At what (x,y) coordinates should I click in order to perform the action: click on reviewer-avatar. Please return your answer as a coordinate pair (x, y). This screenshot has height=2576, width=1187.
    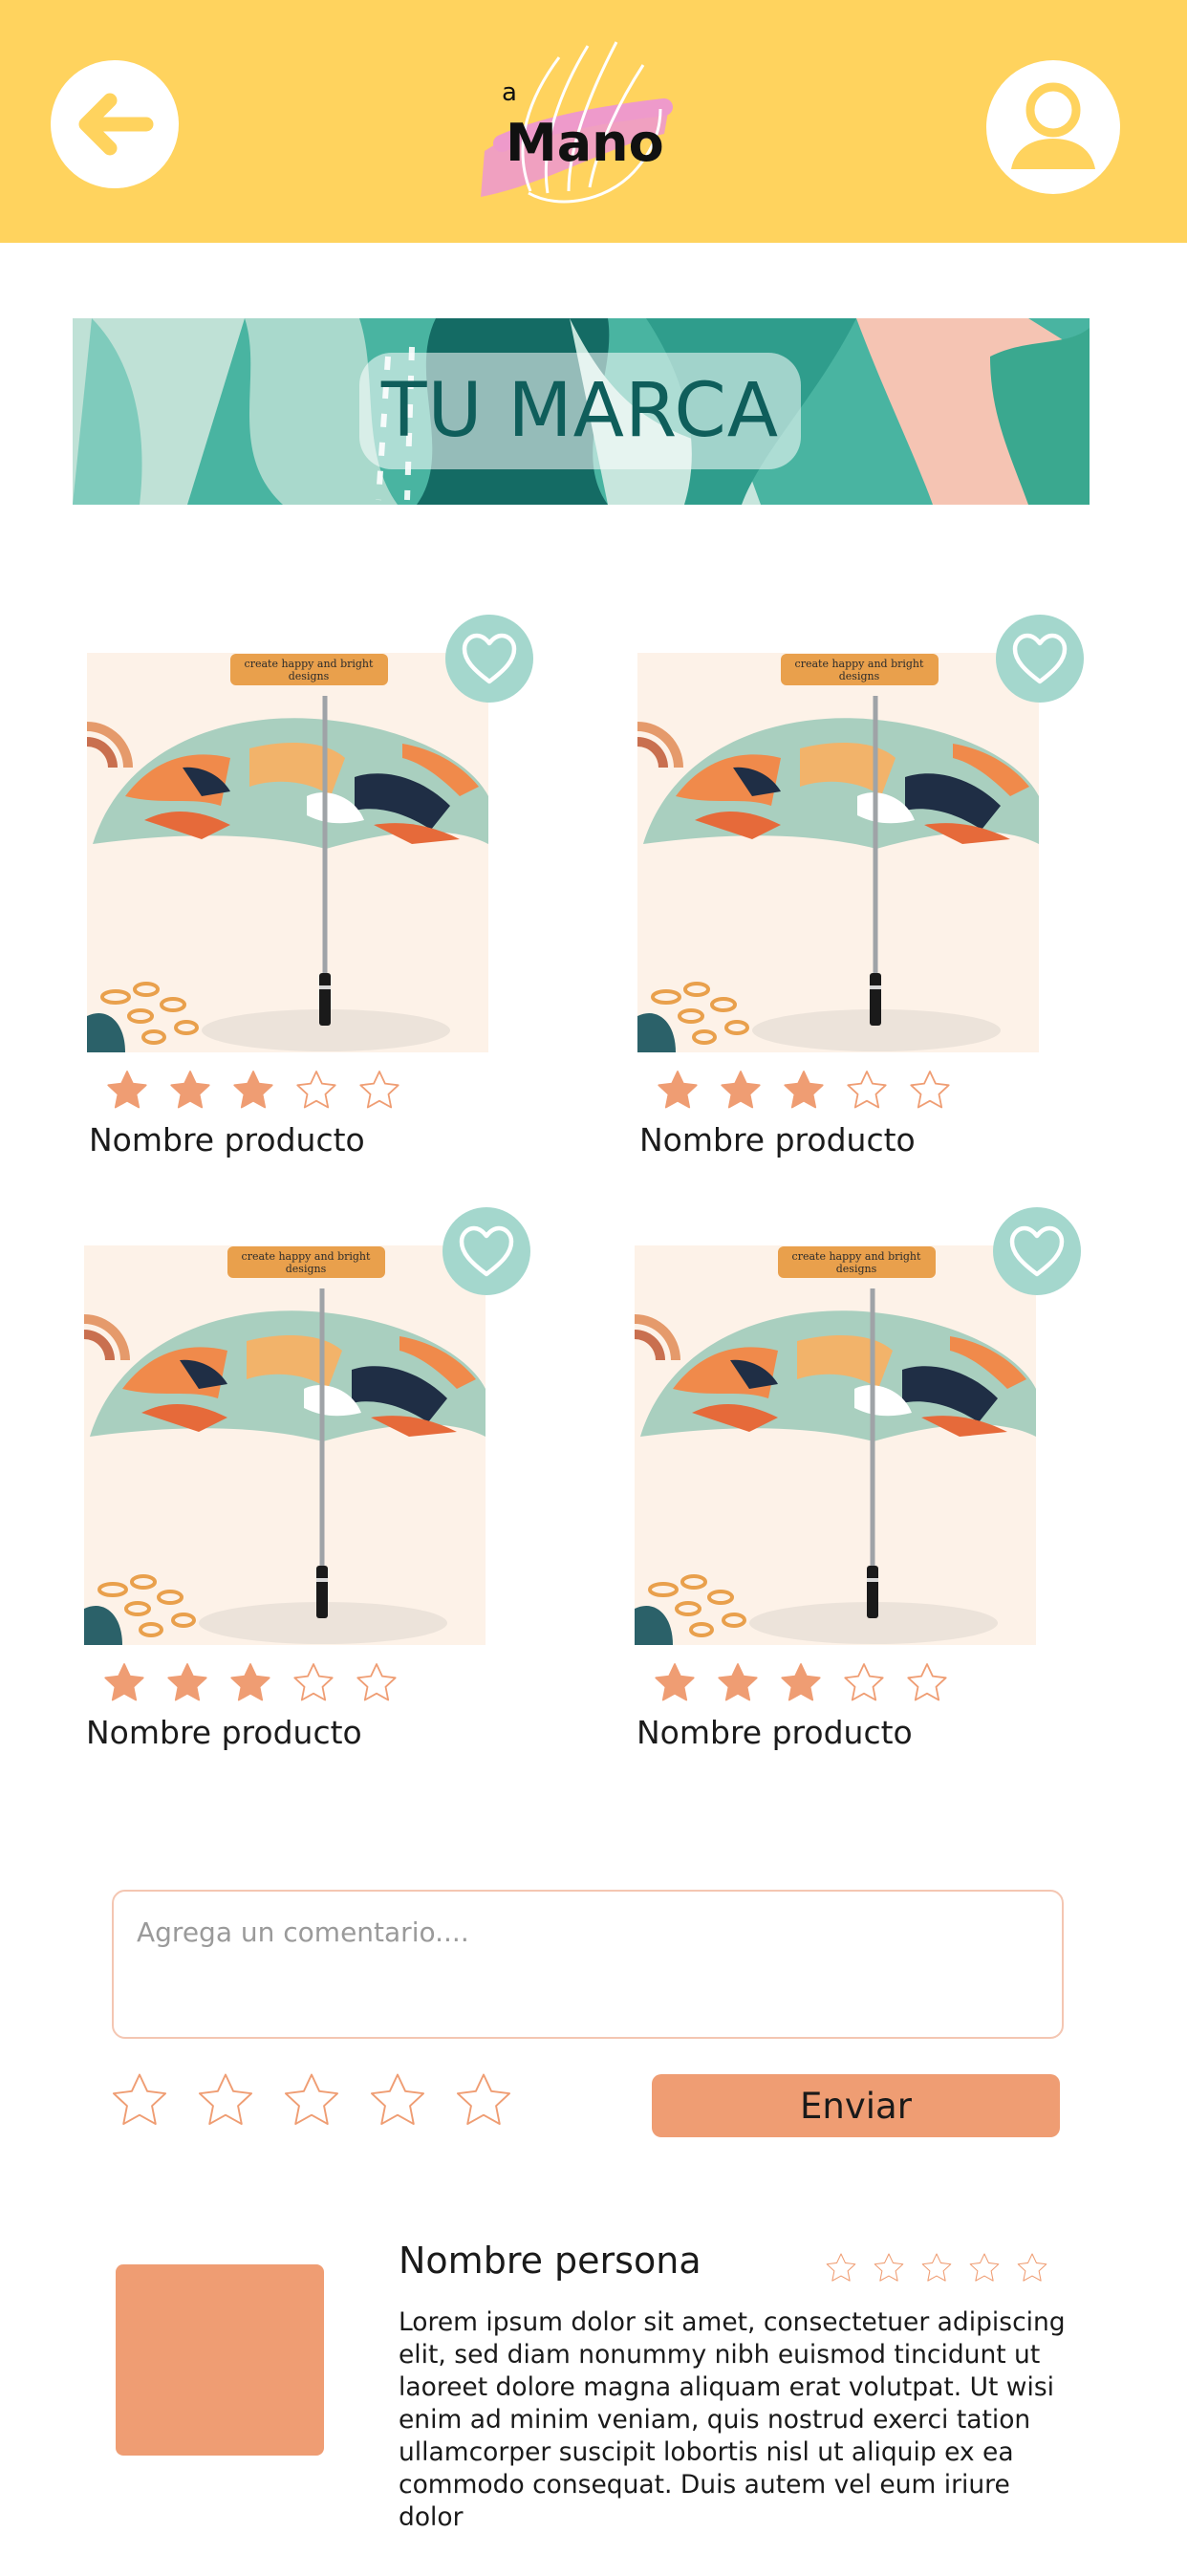
    Looking at the image, I should click on (220, 2360).